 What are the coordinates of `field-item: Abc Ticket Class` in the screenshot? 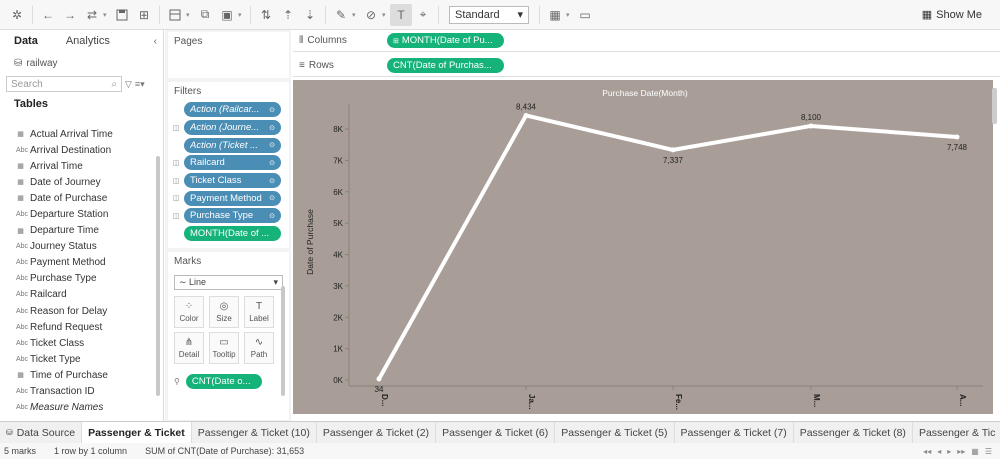 It's located at (78, 343).